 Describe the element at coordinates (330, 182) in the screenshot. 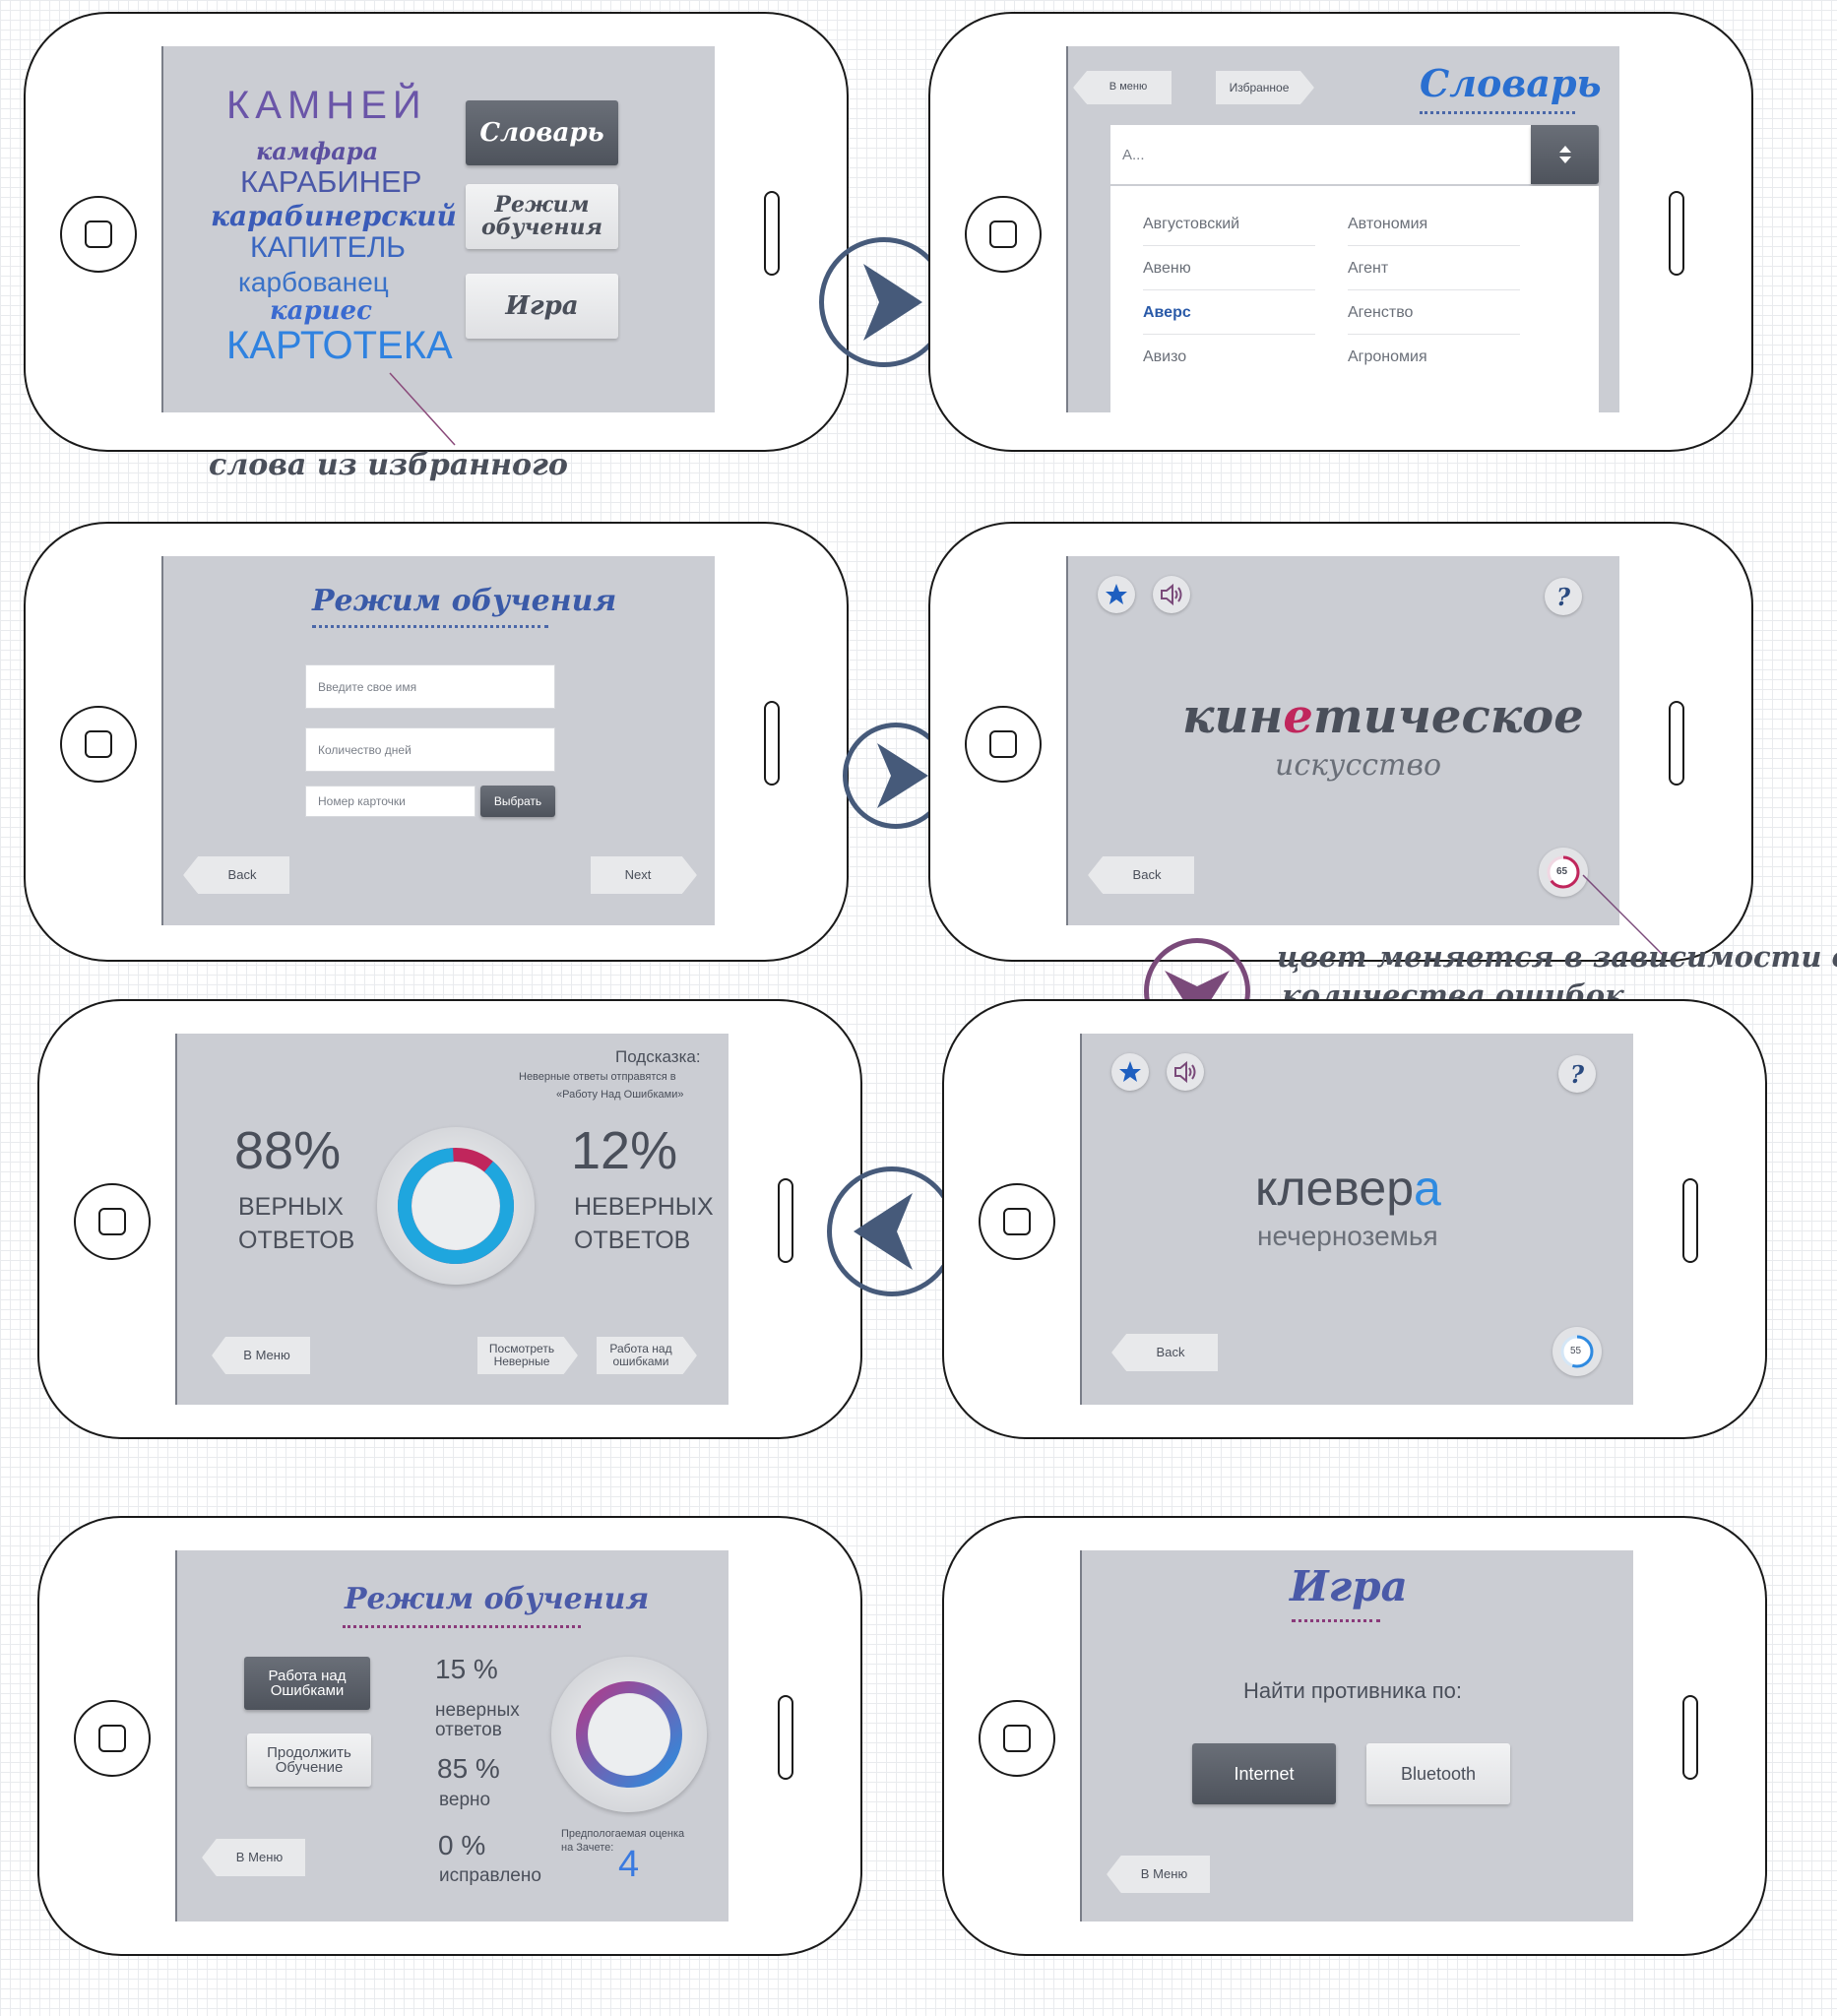

I see `word-3: КАРАБИНЕР` at that location.